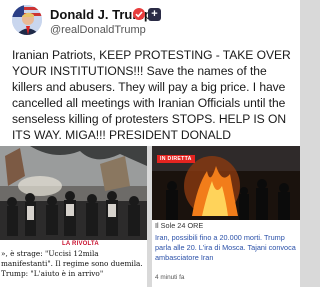  Describe the element at coordinates (154, 14) in the screenshot. I see `plus-badge-icon: +` at that location.